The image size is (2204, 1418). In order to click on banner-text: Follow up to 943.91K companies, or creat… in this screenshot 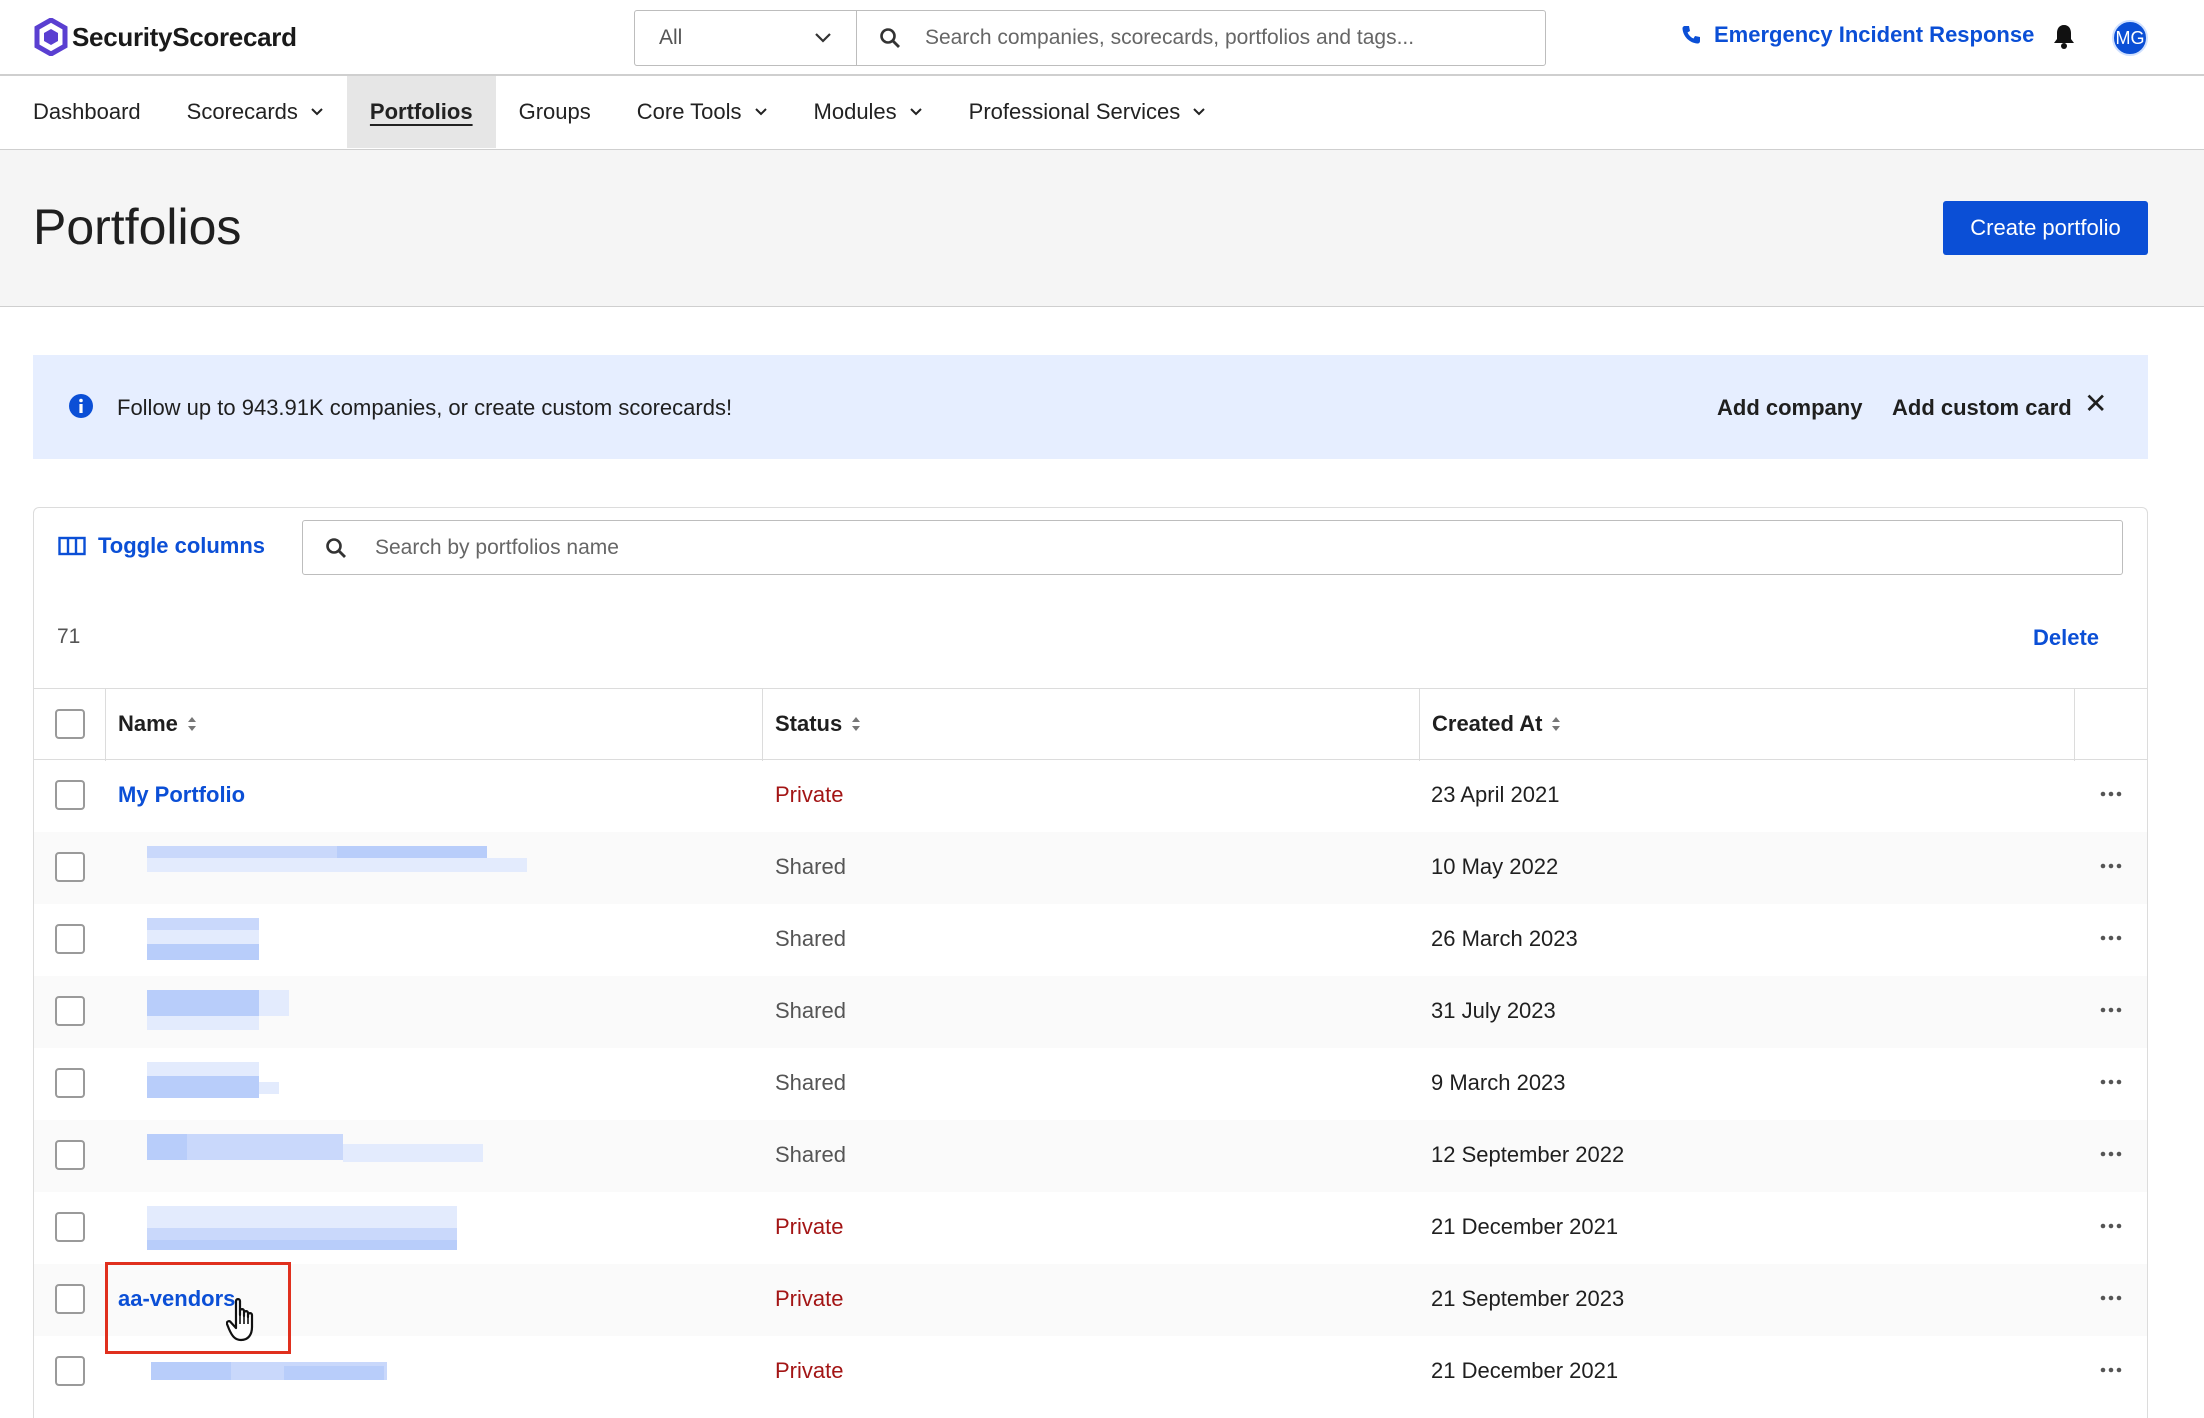, I will do `click(425, 407)`.